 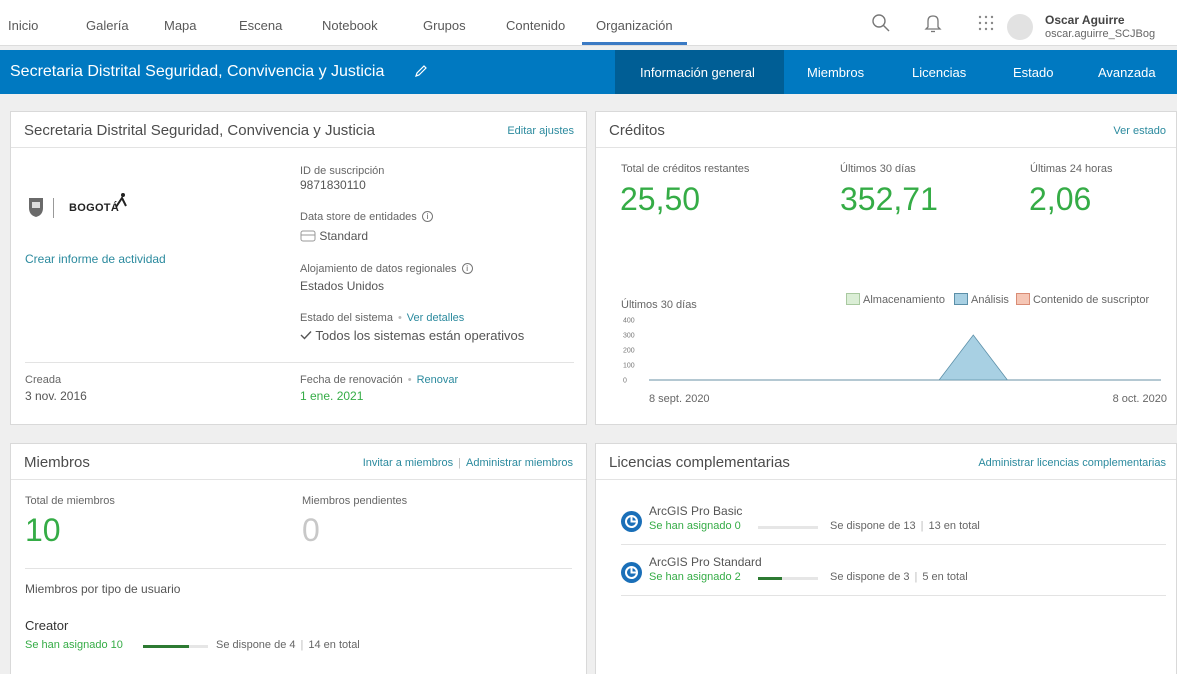 What do you see at coordinates (308, 236) in the screenshot?
I see `database-icon` at bounding box center [308, 236].